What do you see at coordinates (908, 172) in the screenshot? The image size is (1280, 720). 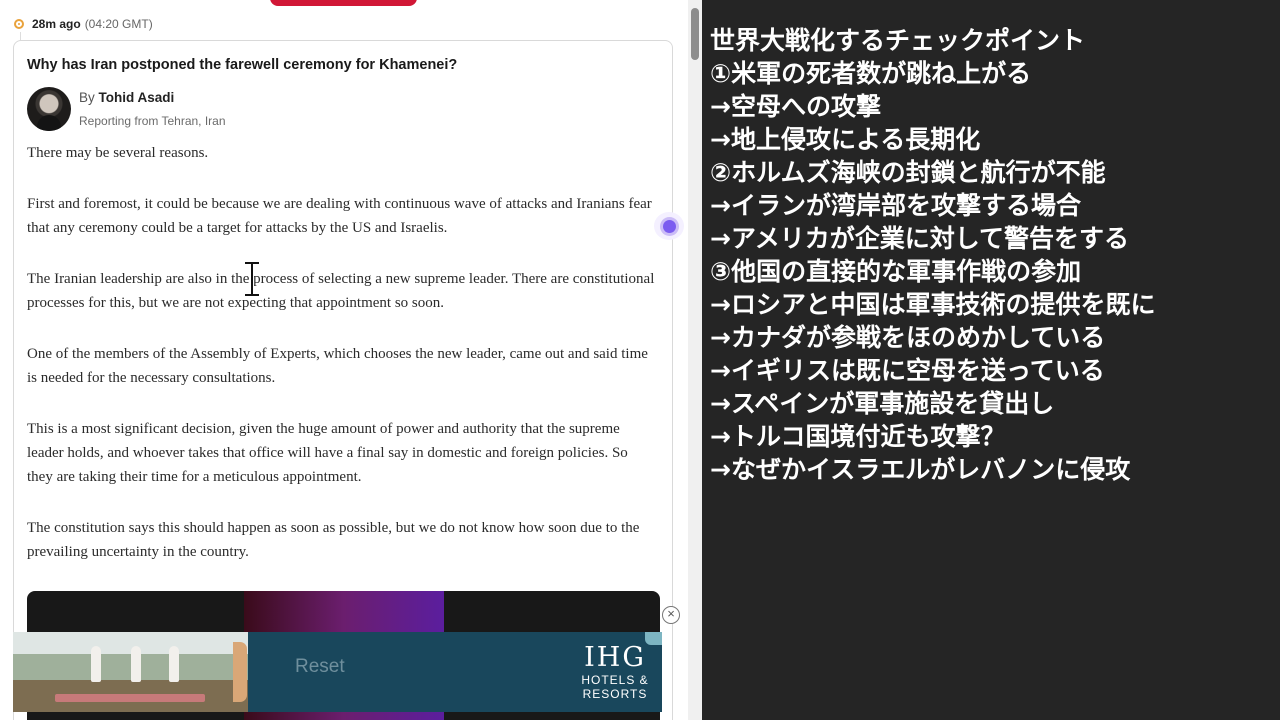 I see `checkpoint-line: ②ホルムズ海峡の封鎖と航行が不能` at bounding box center [908, 172].